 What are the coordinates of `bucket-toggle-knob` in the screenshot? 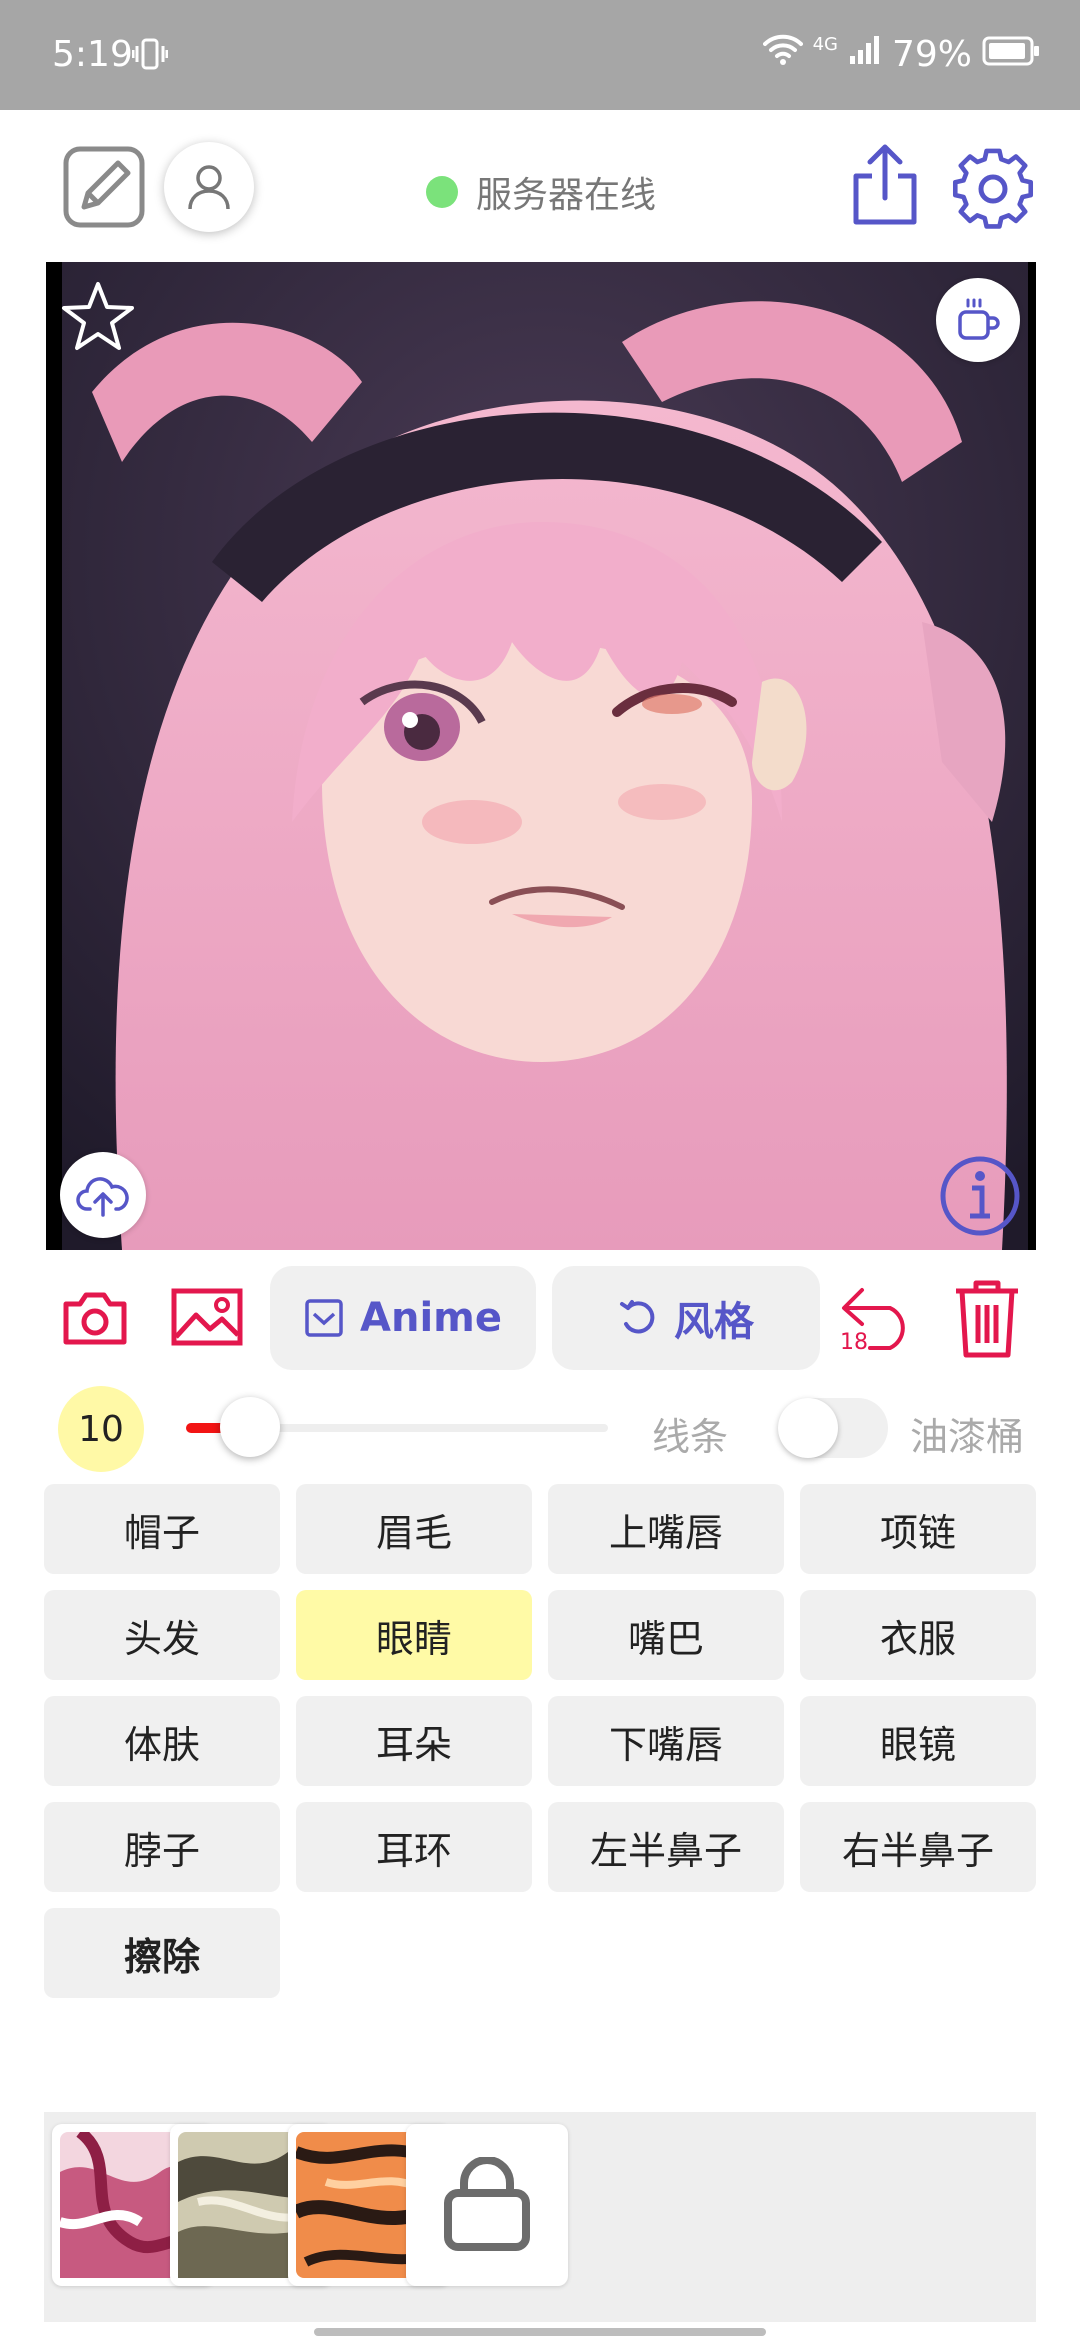 It's located at (808, 1428).